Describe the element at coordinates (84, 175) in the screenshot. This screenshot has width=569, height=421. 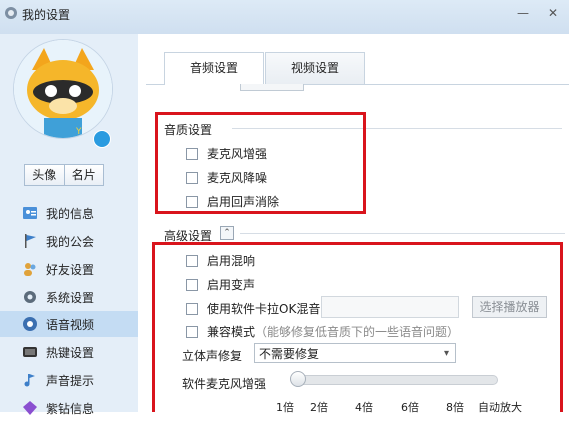
I see `card-button: 名片` at that location.